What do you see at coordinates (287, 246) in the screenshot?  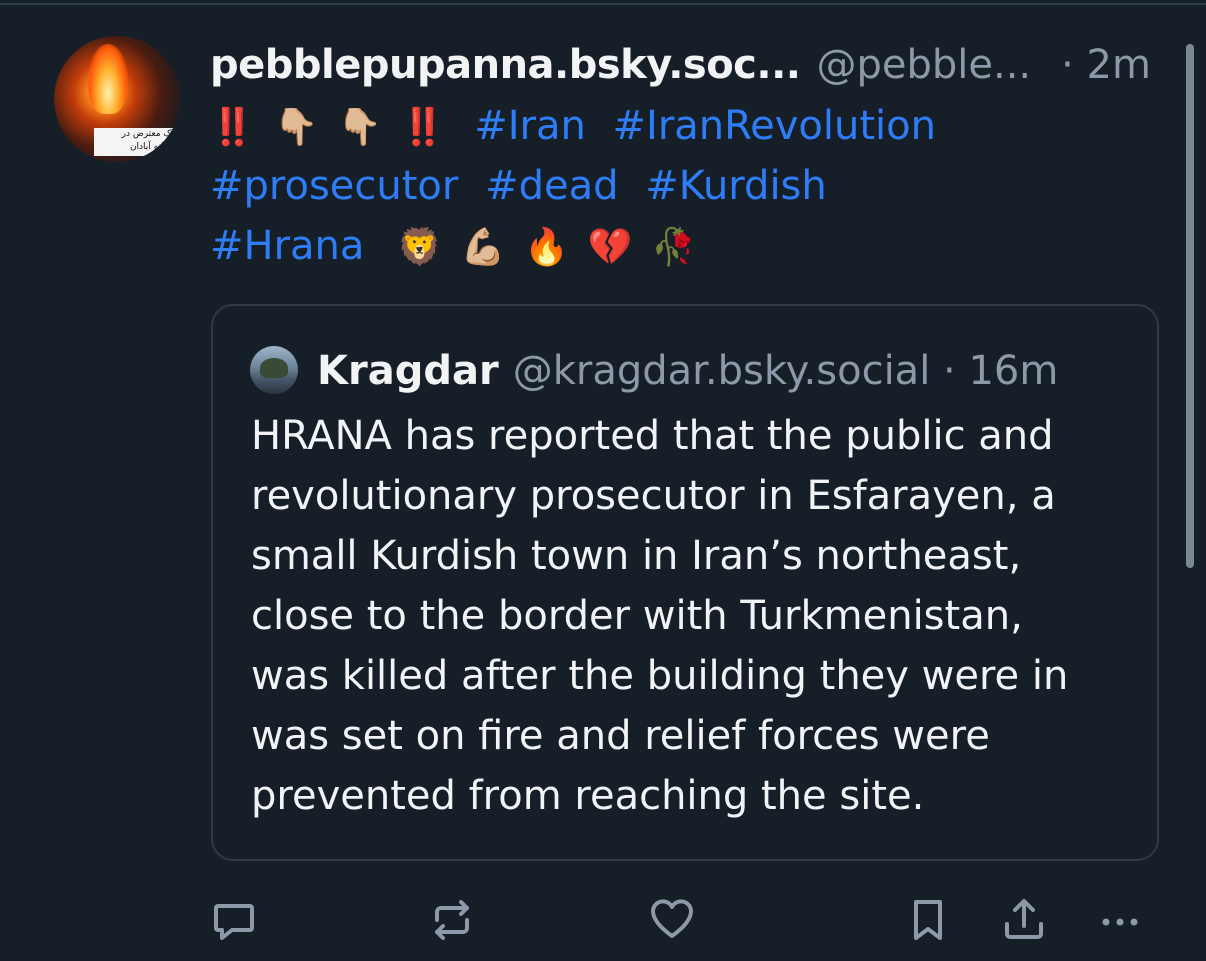 I see `hashtag-hrana: #Hrana` at bounding box center [287, 246].